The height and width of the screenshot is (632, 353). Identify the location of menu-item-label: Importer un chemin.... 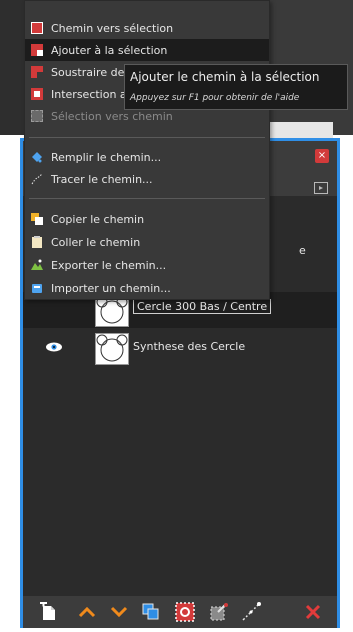
(111, 288).